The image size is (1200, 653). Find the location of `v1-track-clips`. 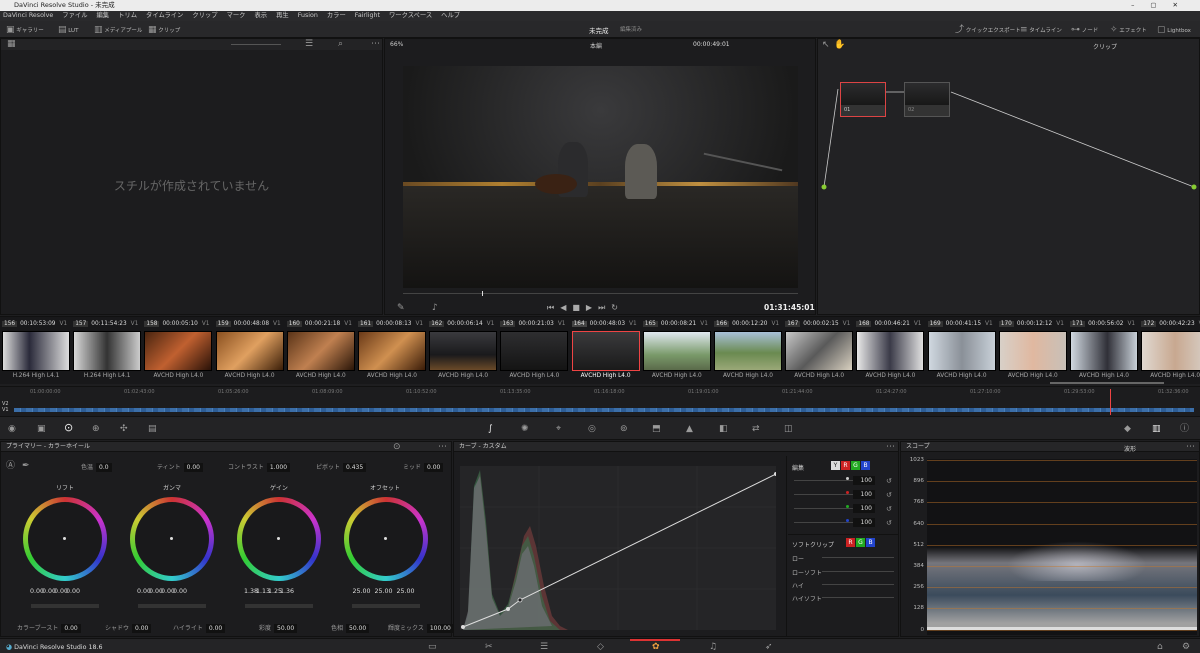

v1-track-clips is located at coordinates (604, 410).